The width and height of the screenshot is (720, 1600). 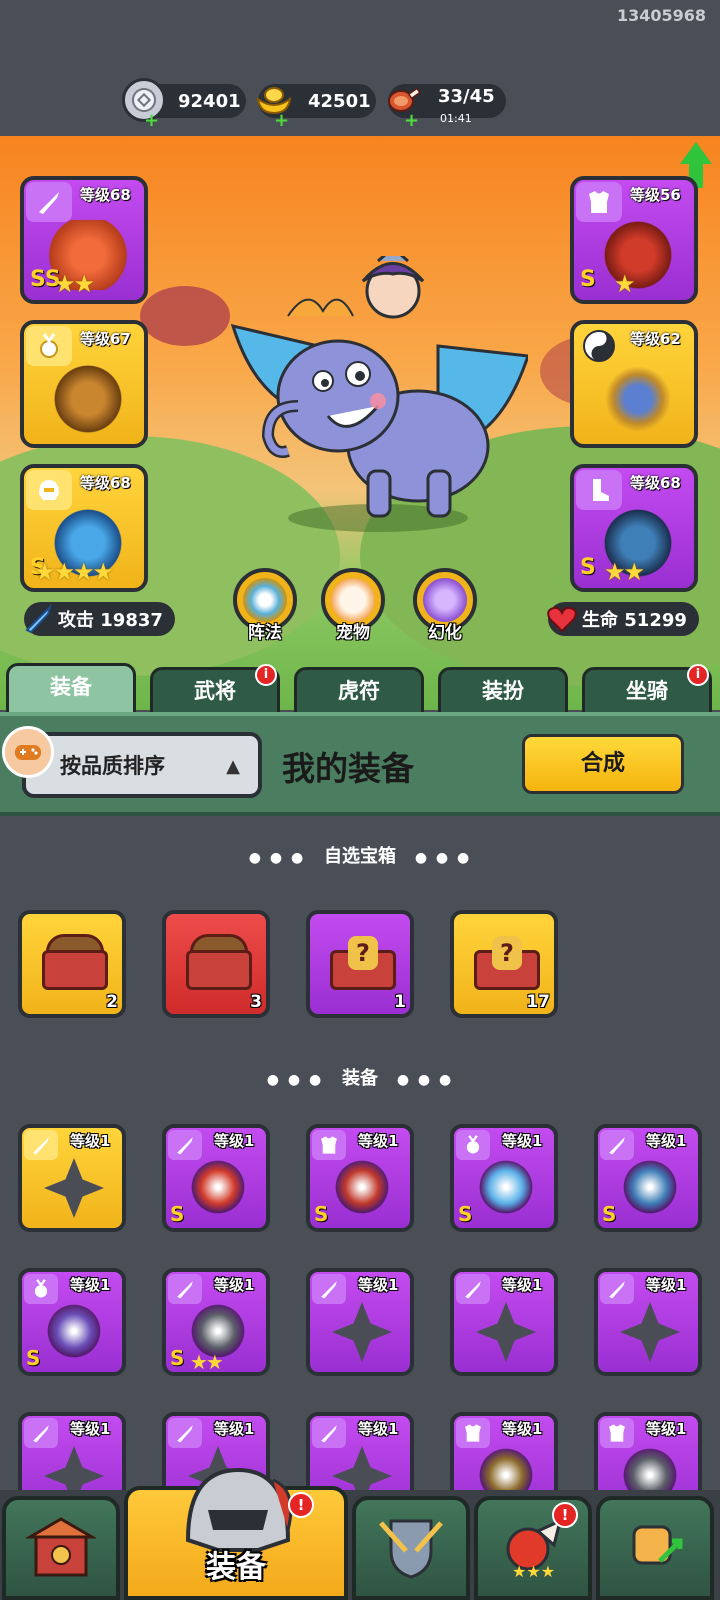 I want to click on chest-item: ? 1, so click(x=360, y=964).